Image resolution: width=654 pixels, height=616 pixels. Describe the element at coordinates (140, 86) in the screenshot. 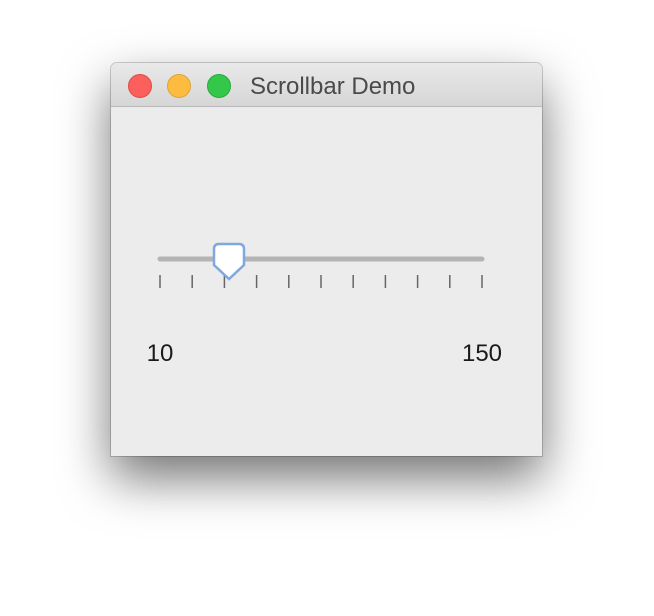

I see `close-button` at that location.